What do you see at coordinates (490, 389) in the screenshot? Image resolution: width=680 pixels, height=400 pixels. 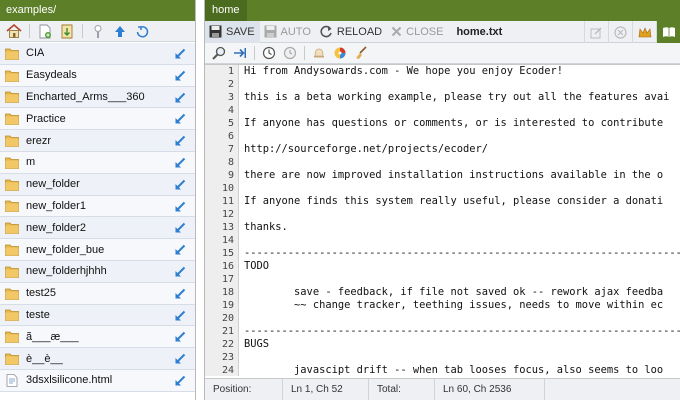 I see `total-value: Ln 60, Ch 2536` at bounding box center [490, 389].